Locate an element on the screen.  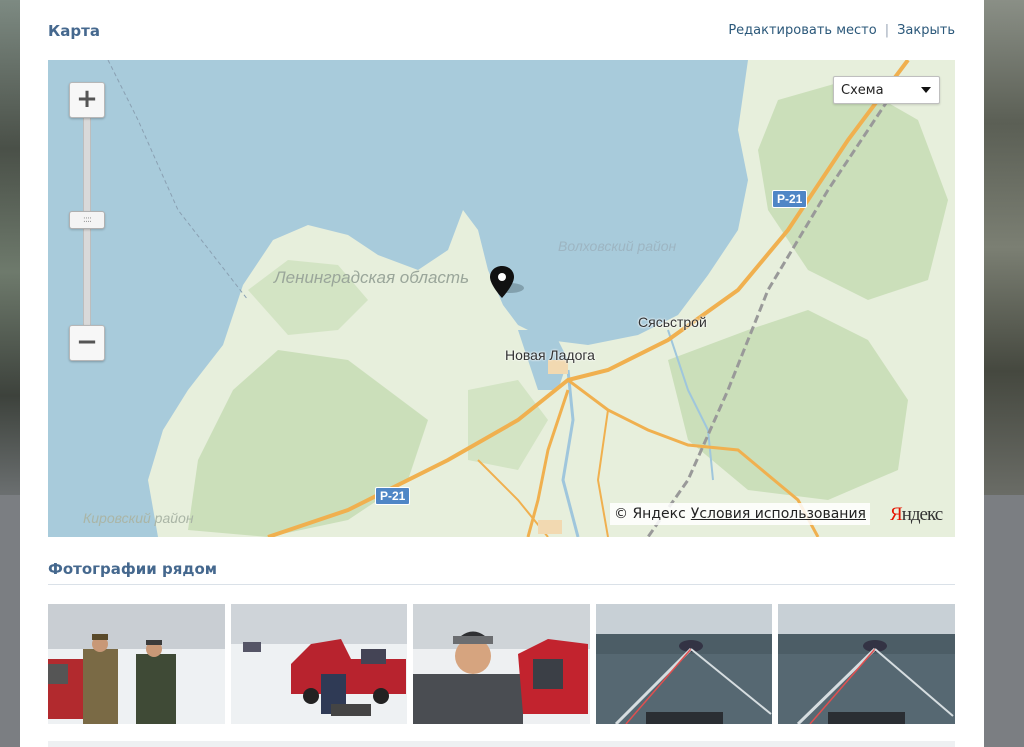
copyright-text: © Яндекс is located at coordinates (650, 514).